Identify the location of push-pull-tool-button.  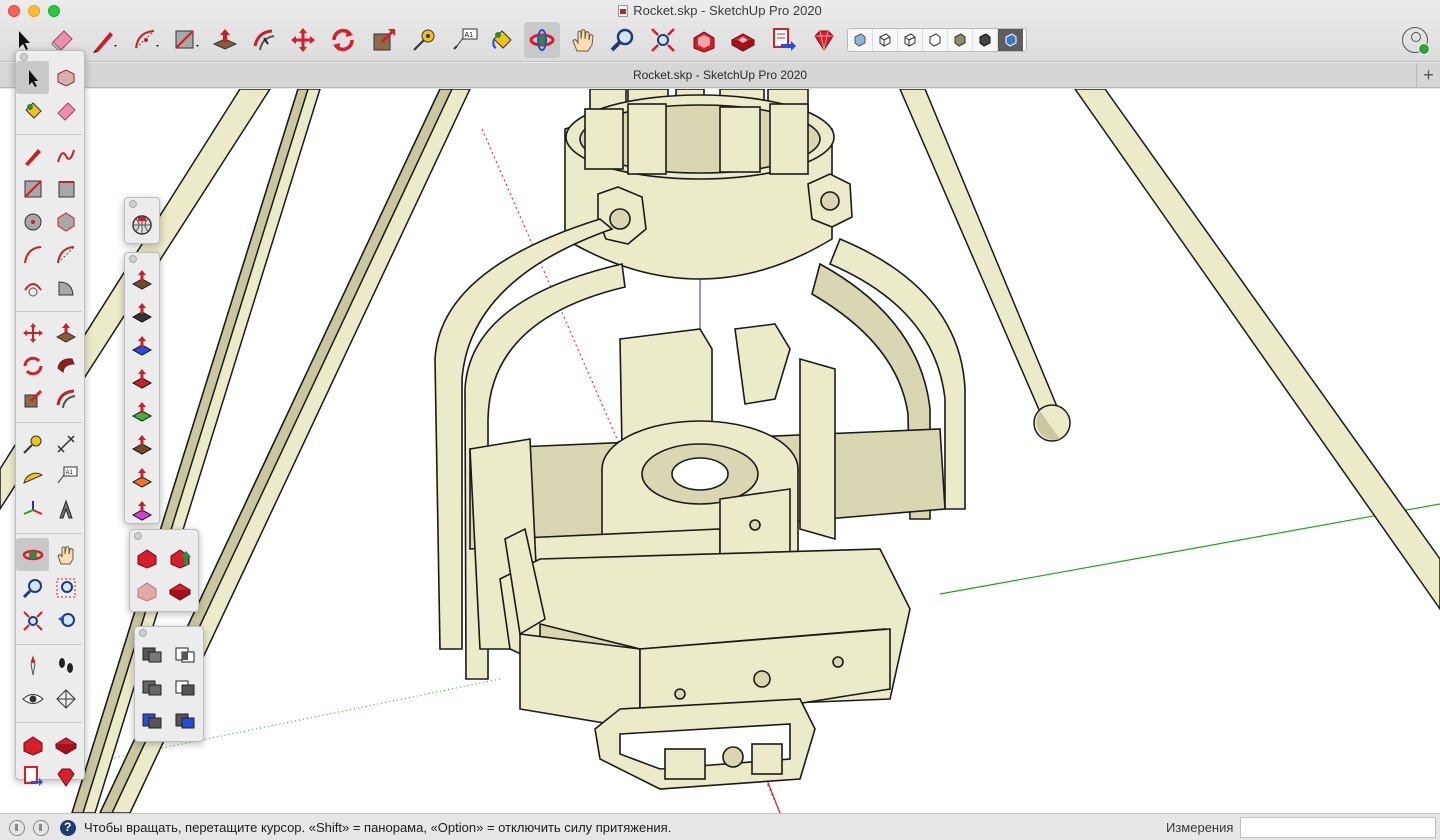
(225, 40).